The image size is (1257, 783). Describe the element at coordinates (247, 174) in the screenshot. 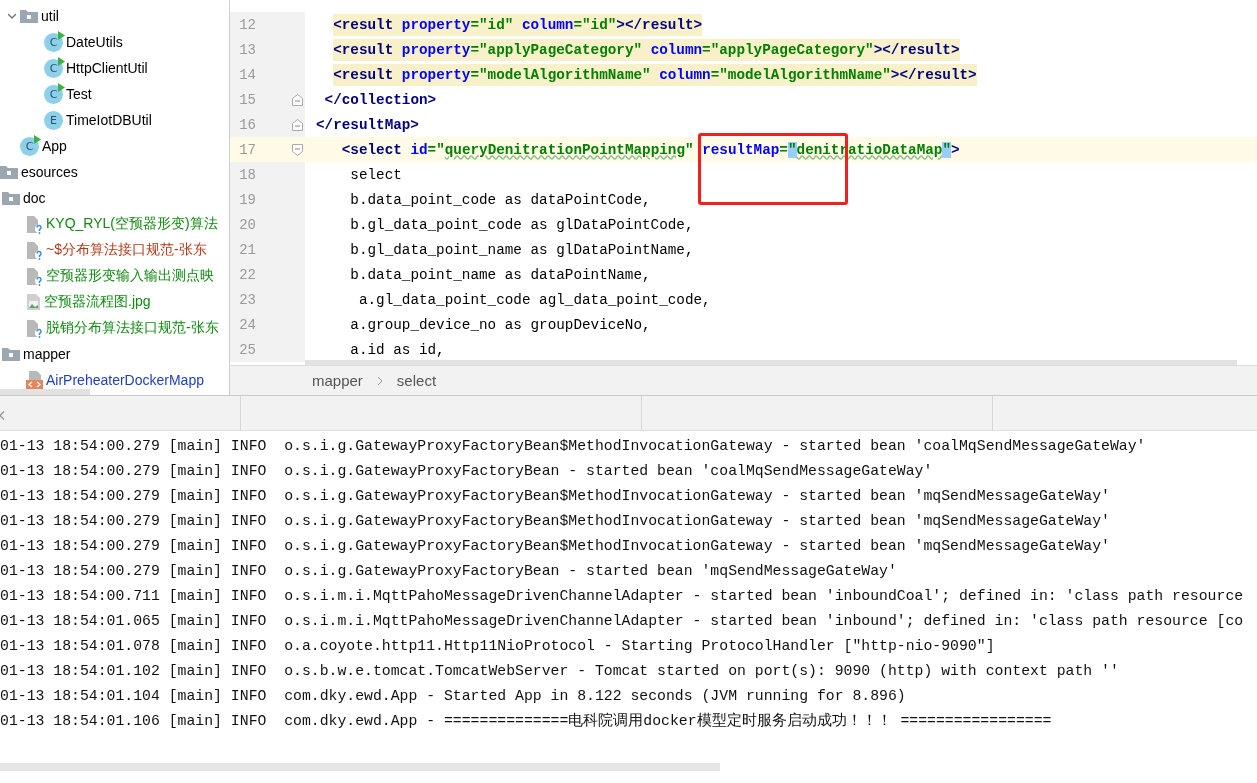

I see `line-number: 18` at that location.